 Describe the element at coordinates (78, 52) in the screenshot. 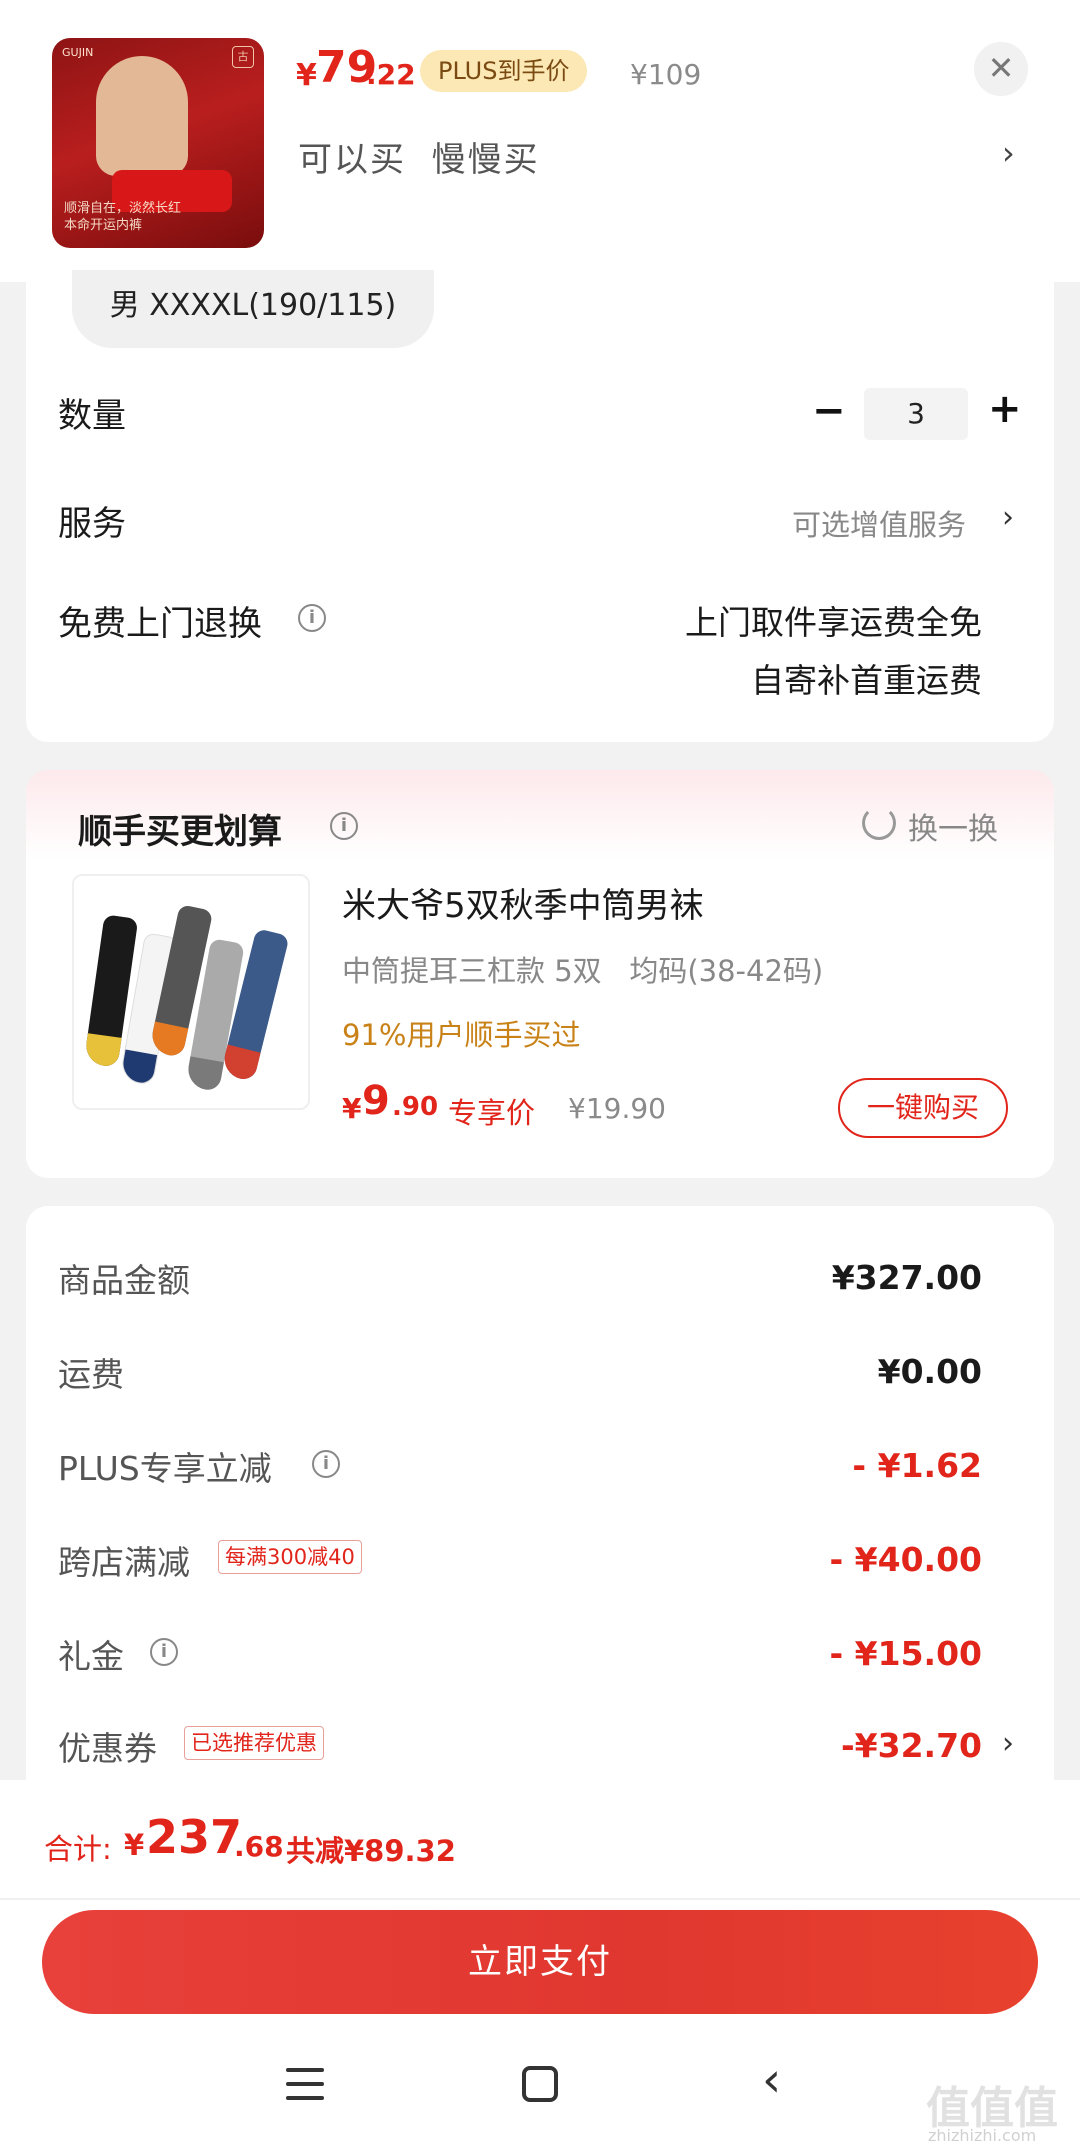

I see `thumb-brand-mark: GUJIN` at that location.